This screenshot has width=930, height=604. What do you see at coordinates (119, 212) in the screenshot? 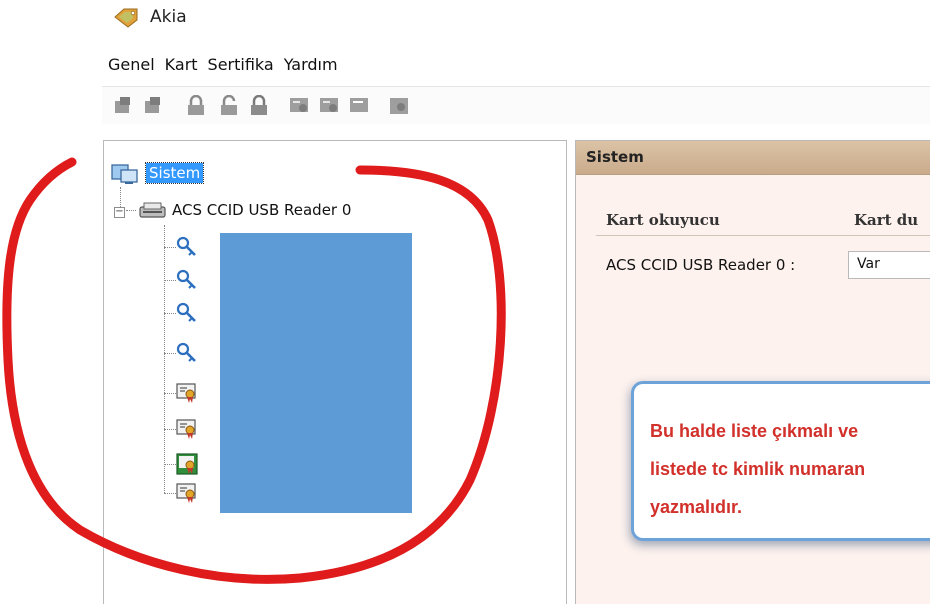
I see `tree-expander: −` at bounding box center [119, 212].